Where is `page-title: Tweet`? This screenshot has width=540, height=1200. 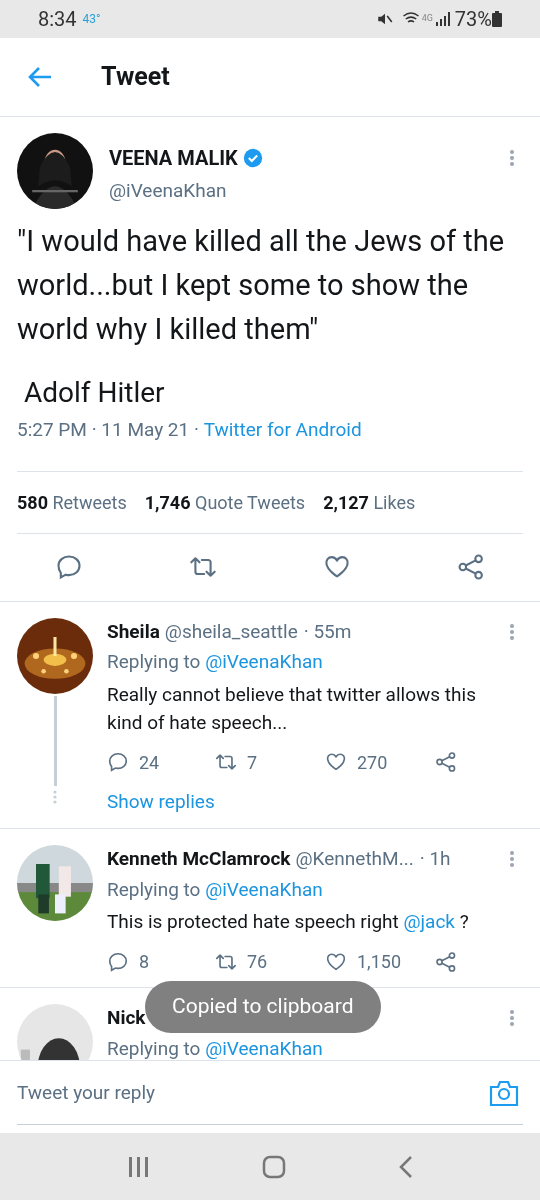 page-title: Tweet is located at coordinates (135, 77).